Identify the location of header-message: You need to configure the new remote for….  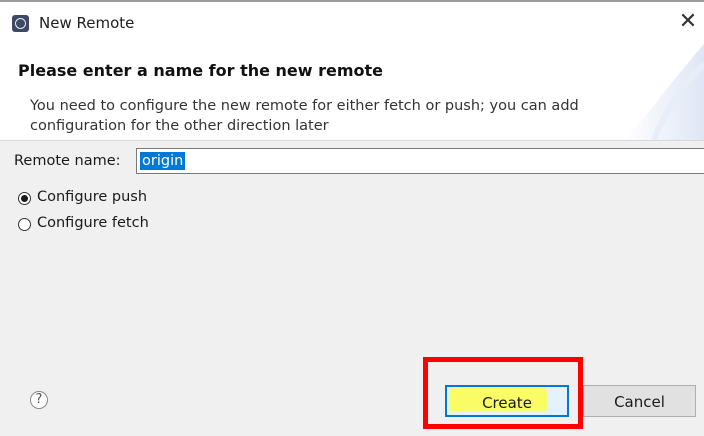
(304, 116).